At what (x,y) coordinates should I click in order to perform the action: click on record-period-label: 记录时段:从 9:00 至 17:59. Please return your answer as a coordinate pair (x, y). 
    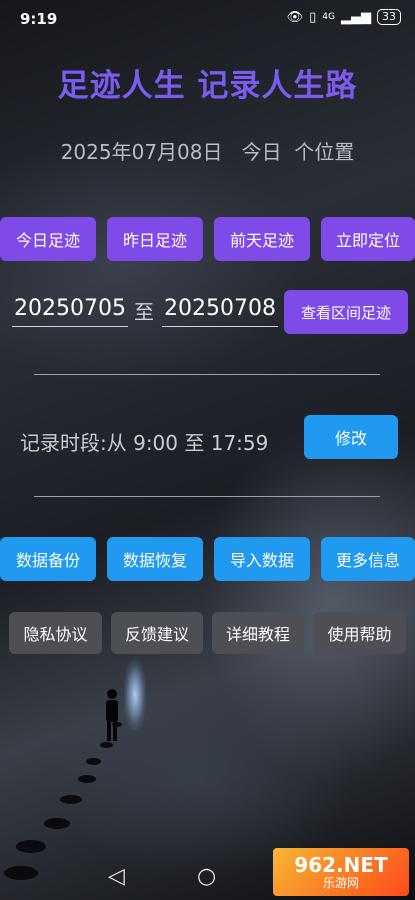
    Looking at the image, I should click on (144, 443).